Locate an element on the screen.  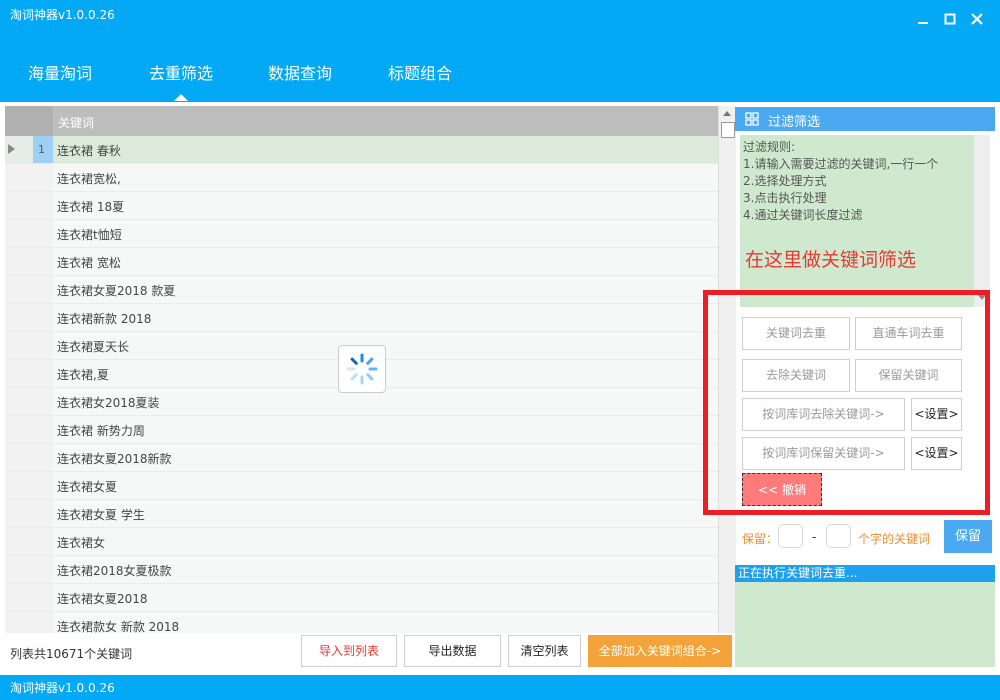
scroll-up-icon is located at coordinates (727, 113).